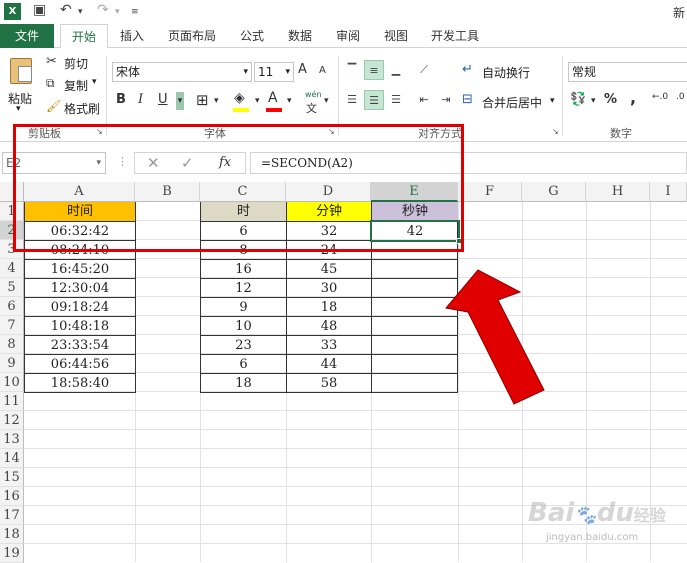 The image size is (687, 563). I want to click on merge-center-button: 合并后居中, so click(512, 102).